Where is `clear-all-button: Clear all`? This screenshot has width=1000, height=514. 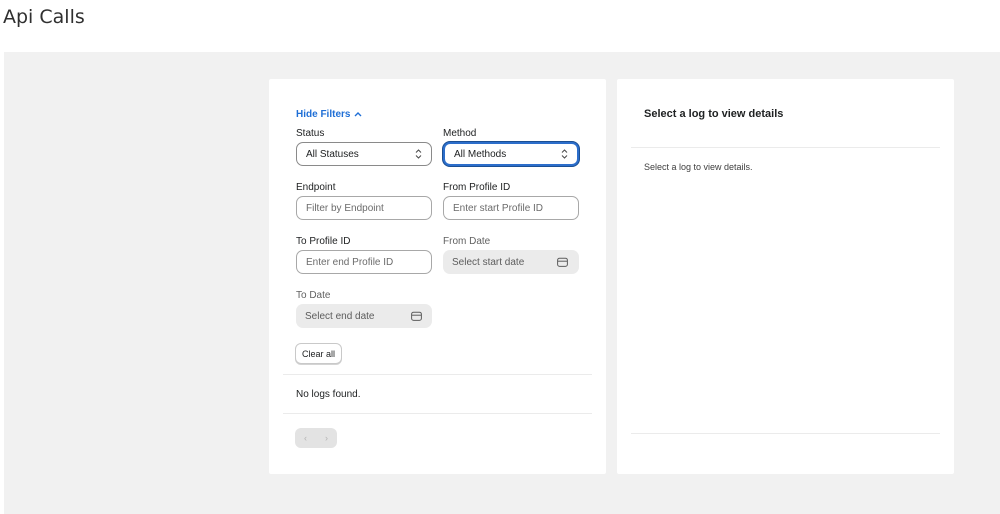
clear-all-button: Clear all is located at coordinates (319, 353).